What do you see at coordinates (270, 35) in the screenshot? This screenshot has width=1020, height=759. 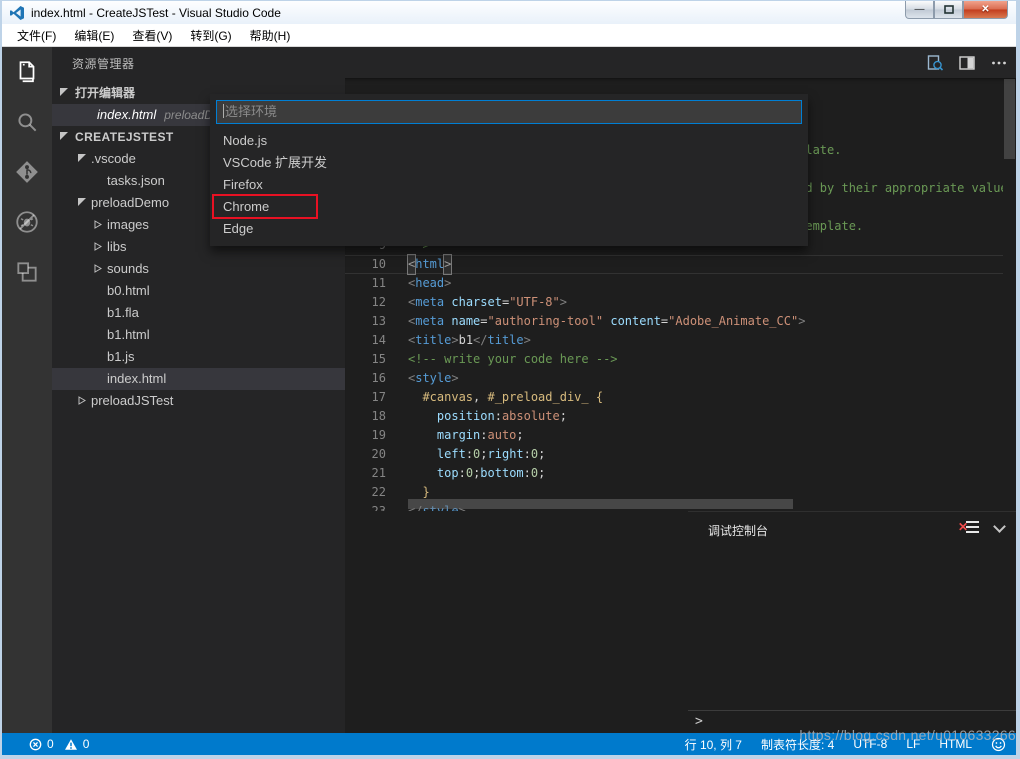 I see `menu-item-4: 帮助(H)` at bounding box center [270, 35].